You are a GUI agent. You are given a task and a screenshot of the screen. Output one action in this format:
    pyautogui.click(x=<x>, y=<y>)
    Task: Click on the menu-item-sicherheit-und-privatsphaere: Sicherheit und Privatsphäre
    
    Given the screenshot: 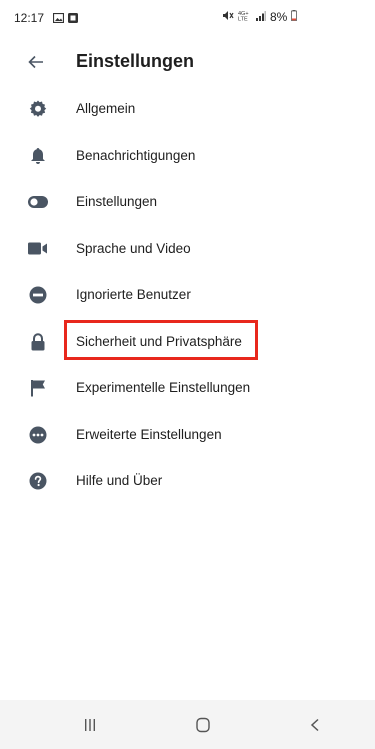 What is the action you would take?
    pyautogui.click(x=187, y=342)
    